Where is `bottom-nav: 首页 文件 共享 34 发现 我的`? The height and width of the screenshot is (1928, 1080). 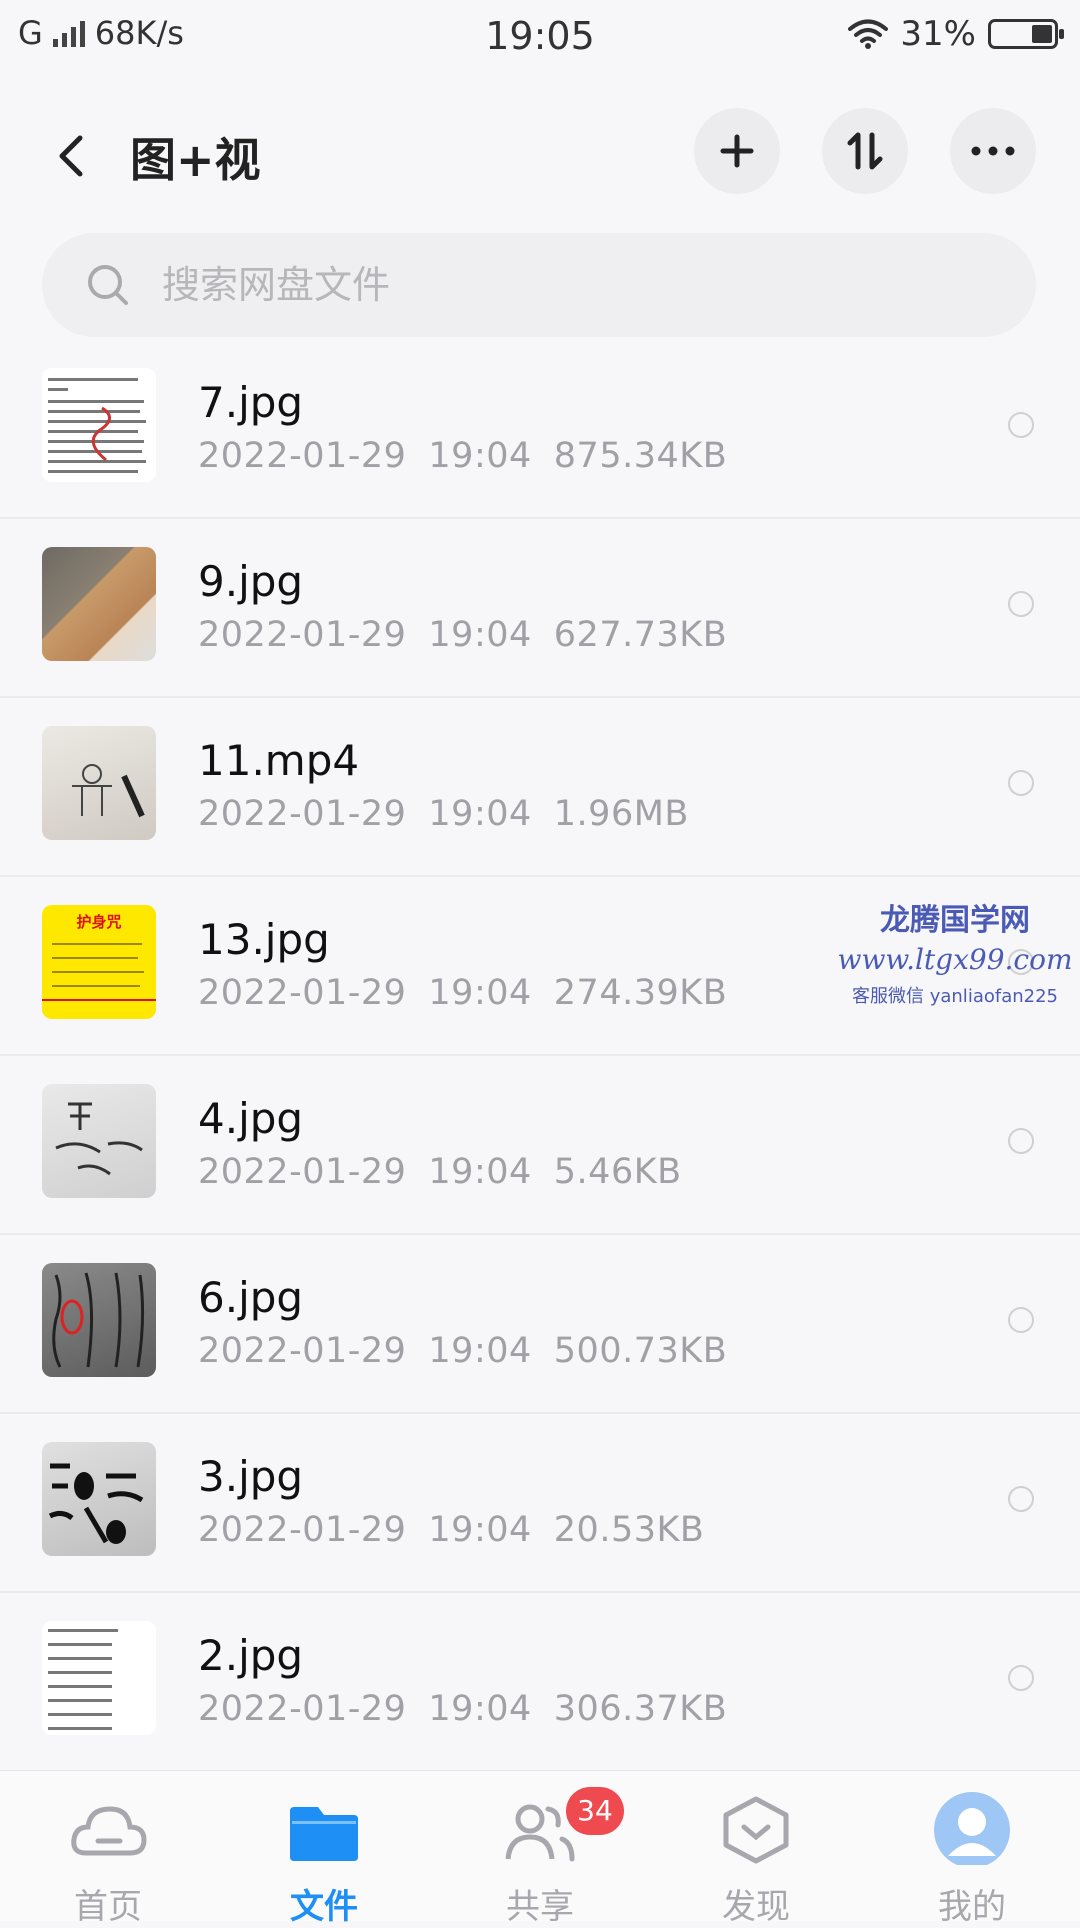 bottom-nav: 首页 文件 共享 34 发现 我的 is located at coordinates (540, 1848).